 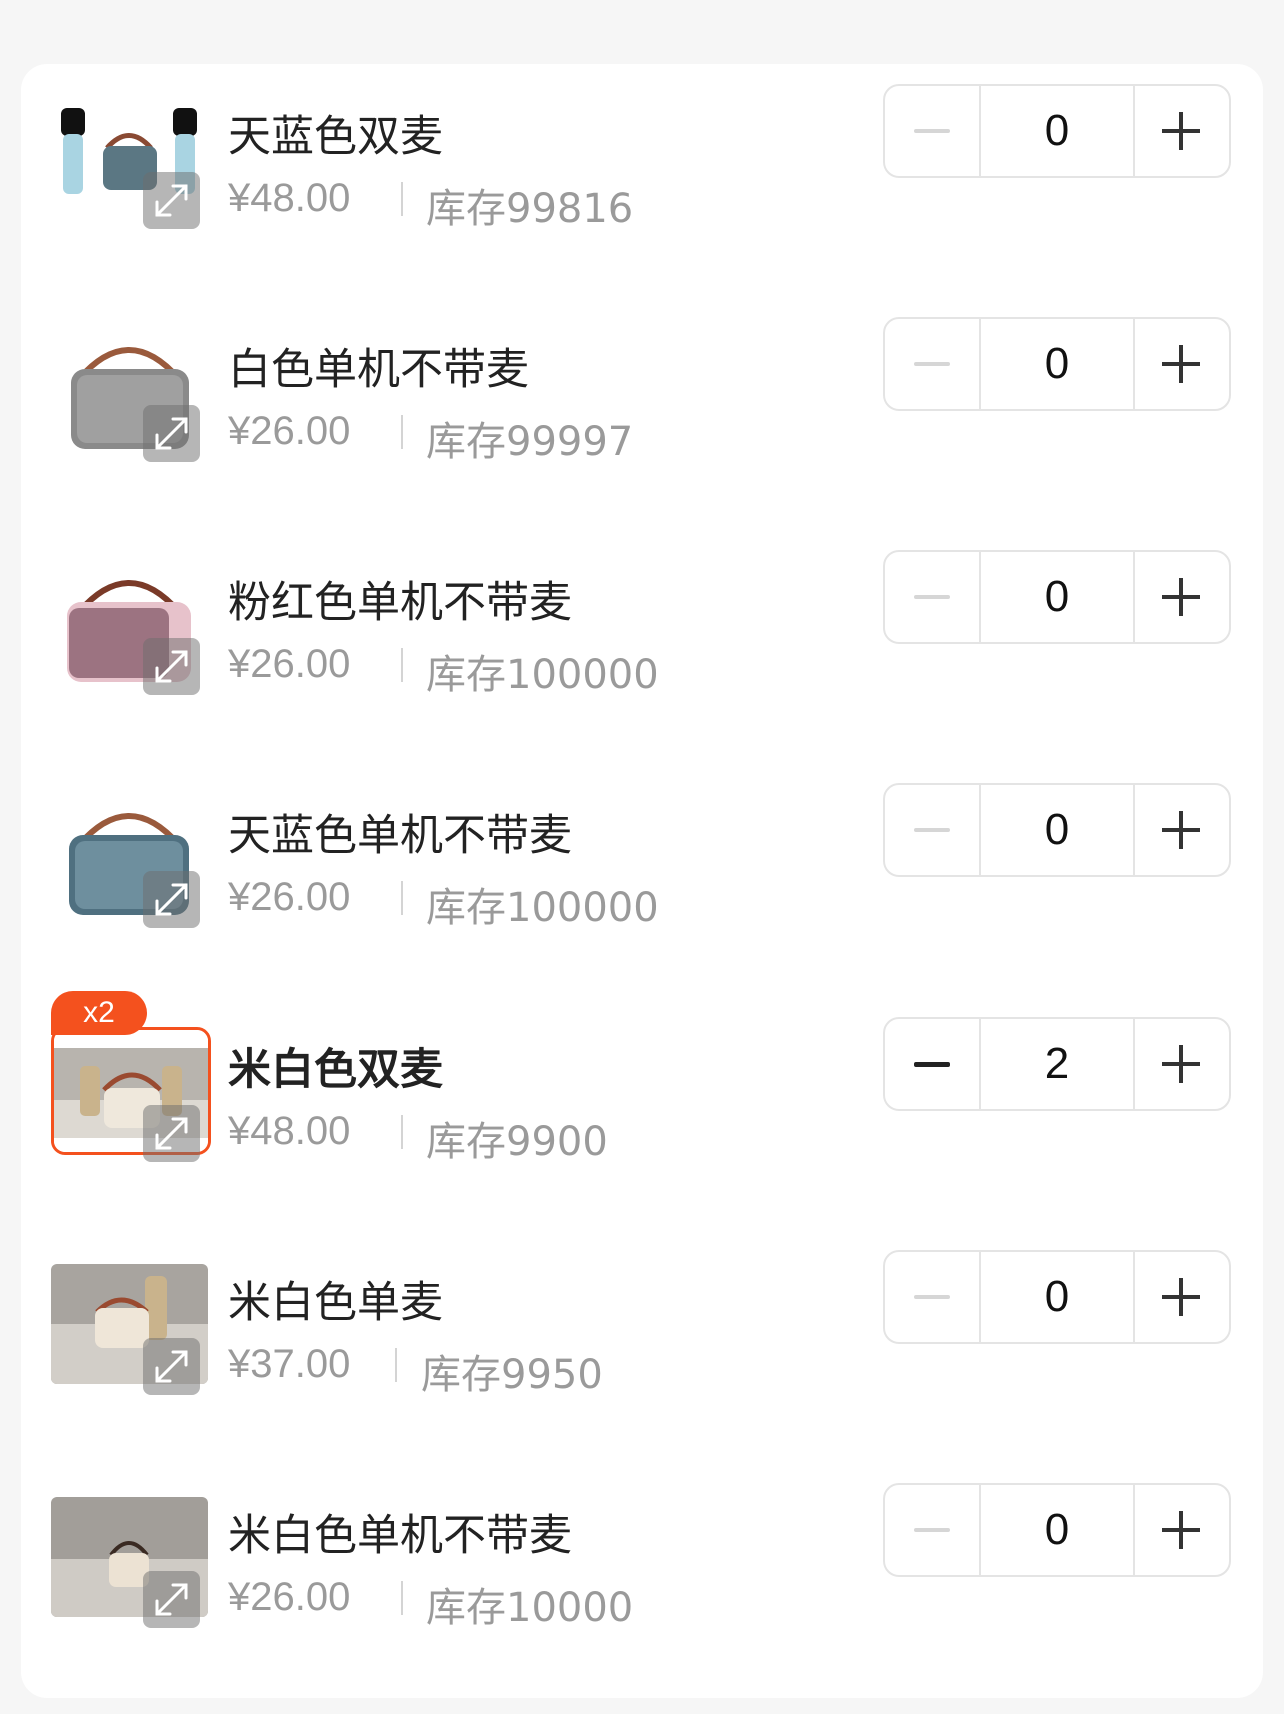 I want to click on product-name: 白色单机不带麦, so click(x=378, y=370).